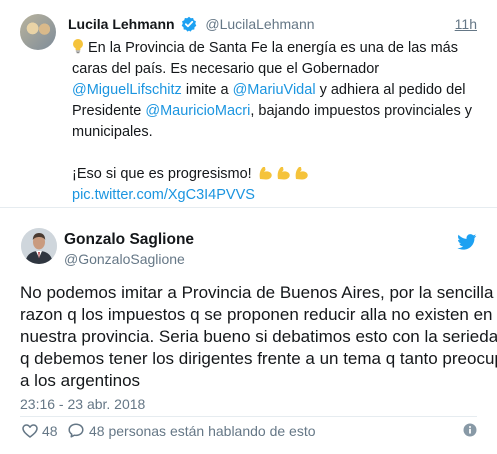 The image size is (497, 454). I want to click on main-author-name: Gonzalo Saglione, so click(129, 240).